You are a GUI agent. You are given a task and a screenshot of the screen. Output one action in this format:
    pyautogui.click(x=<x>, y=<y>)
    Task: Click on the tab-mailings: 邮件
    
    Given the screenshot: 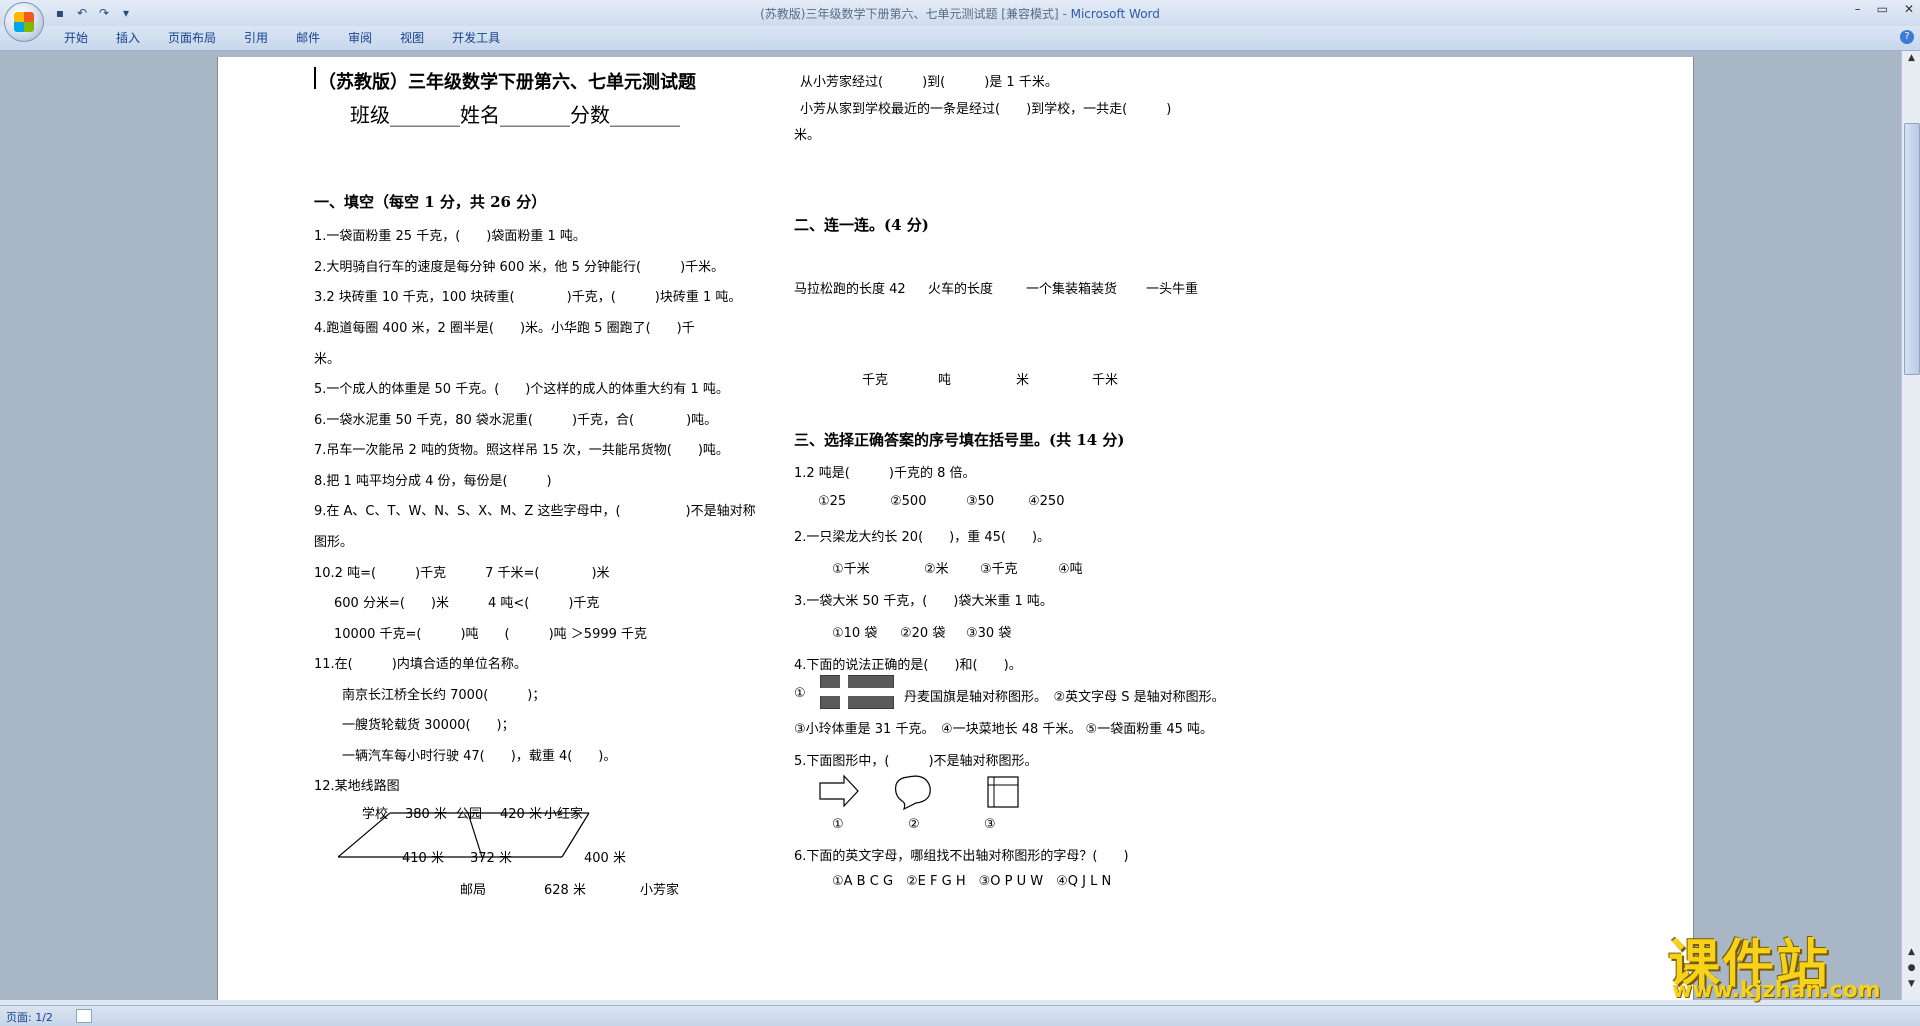 What is the action you would take?
    pyautogui.click(x=308, y=38)
    